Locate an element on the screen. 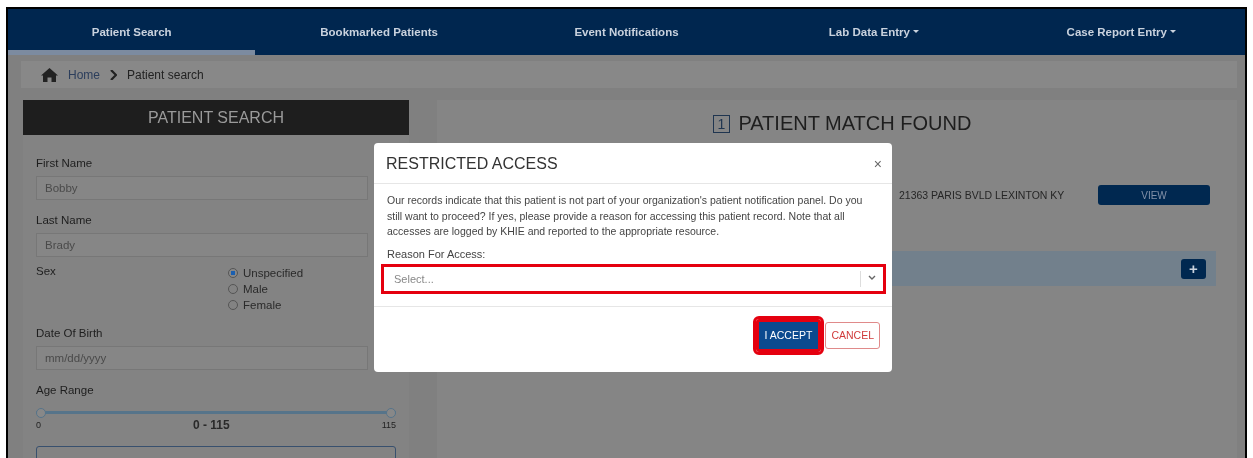  breadcrumb-current: Patient search is located at coordinates (165, 74).